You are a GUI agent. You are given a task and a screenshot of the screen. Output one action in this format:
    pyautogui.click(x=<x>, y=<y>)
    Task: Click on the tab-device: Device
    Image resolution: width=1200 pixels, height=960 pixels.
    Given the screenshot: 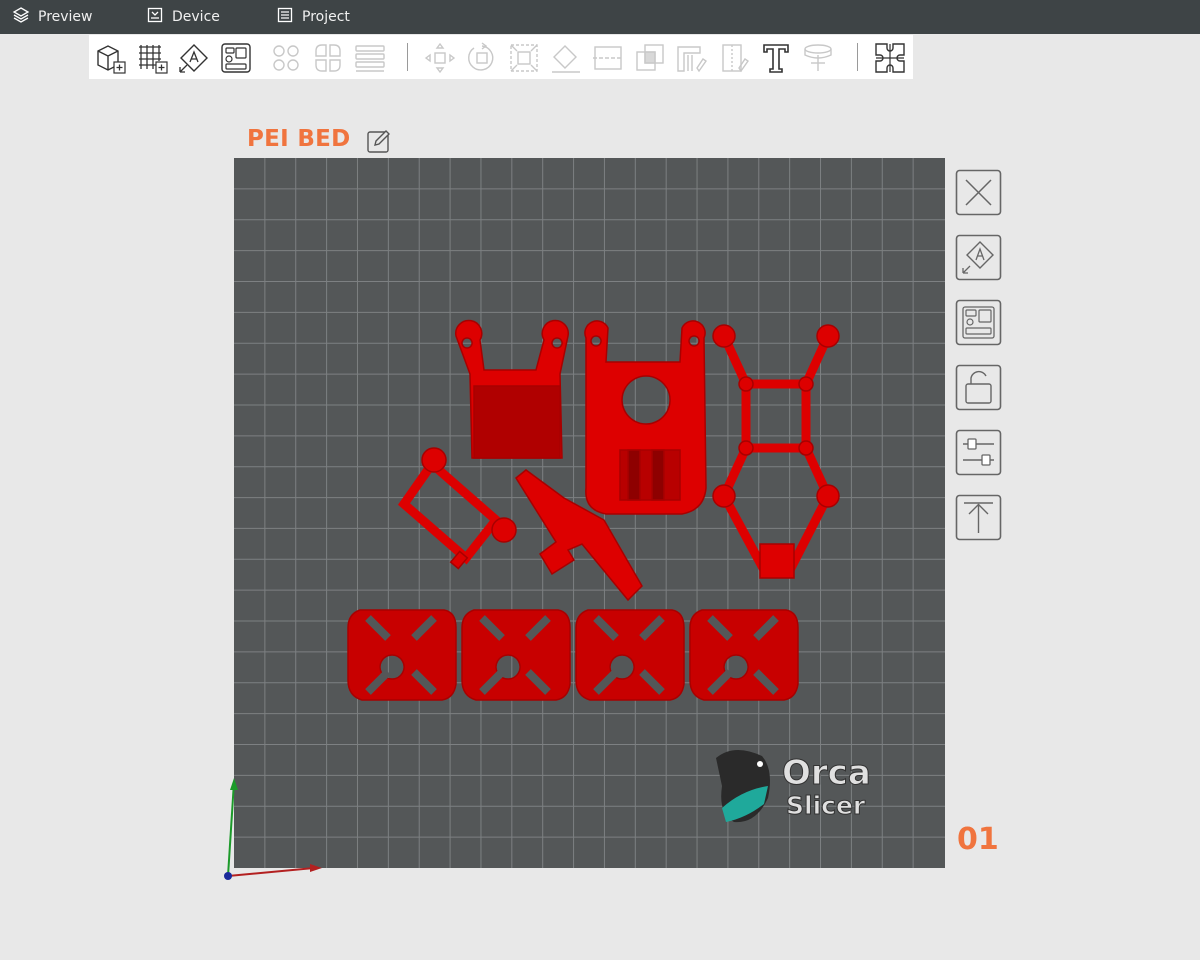 What is the action you would take?
    pyautogui.click(x=183, y=17)
    